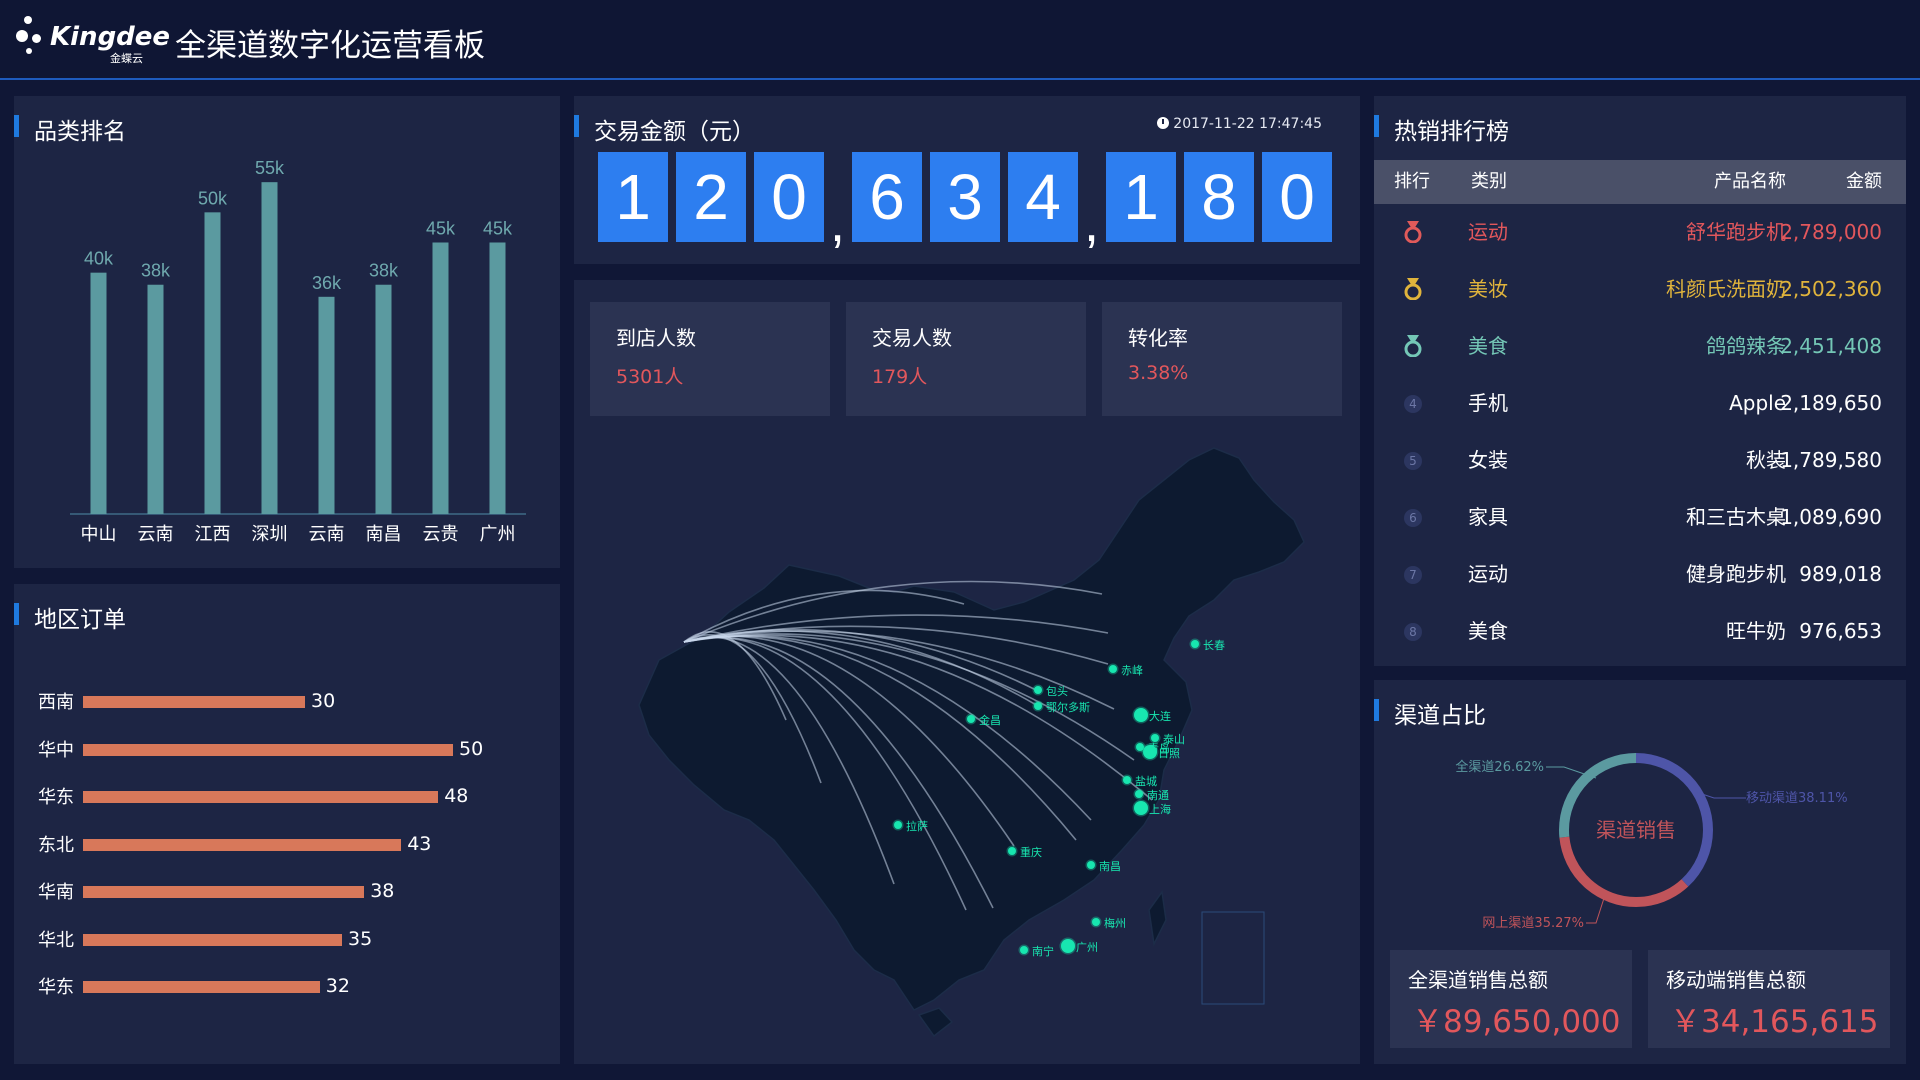  I want to click on row-amount: 2,451,408, so click(1831, 346).